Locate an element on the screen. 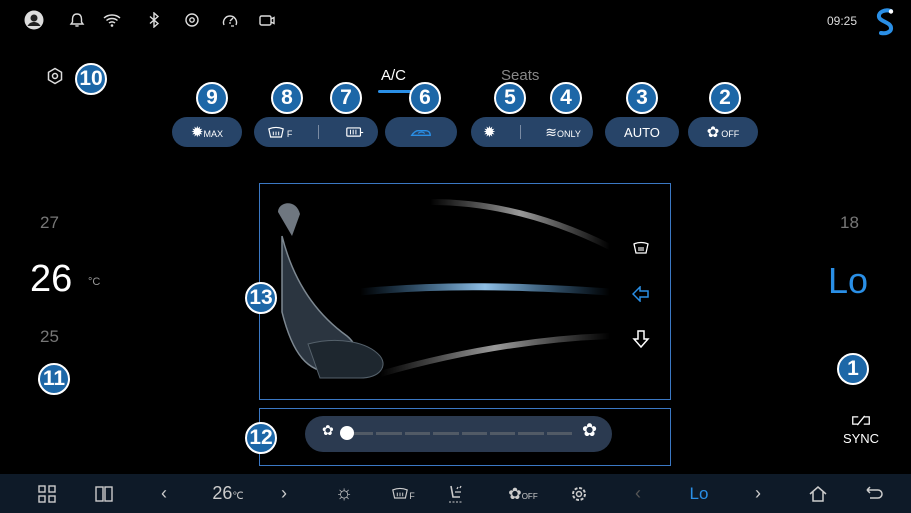 The image size is (911, 513). callout-12: 12 is located at coordinates (261, 438).